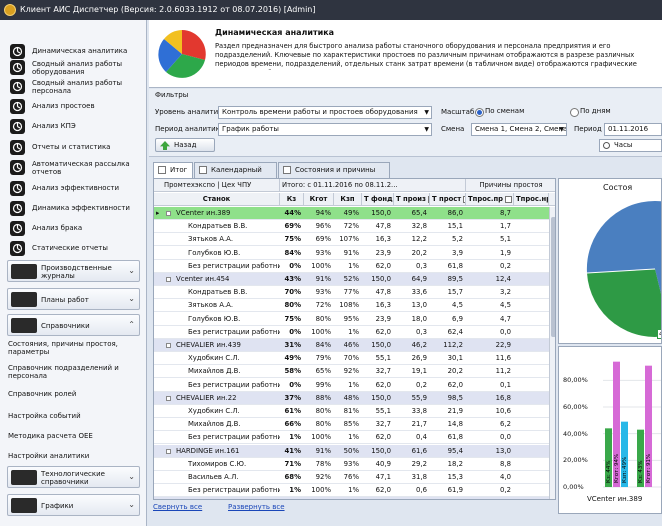 The image size is (662, 526). I want to click on filter-icon, so click(509, 199).